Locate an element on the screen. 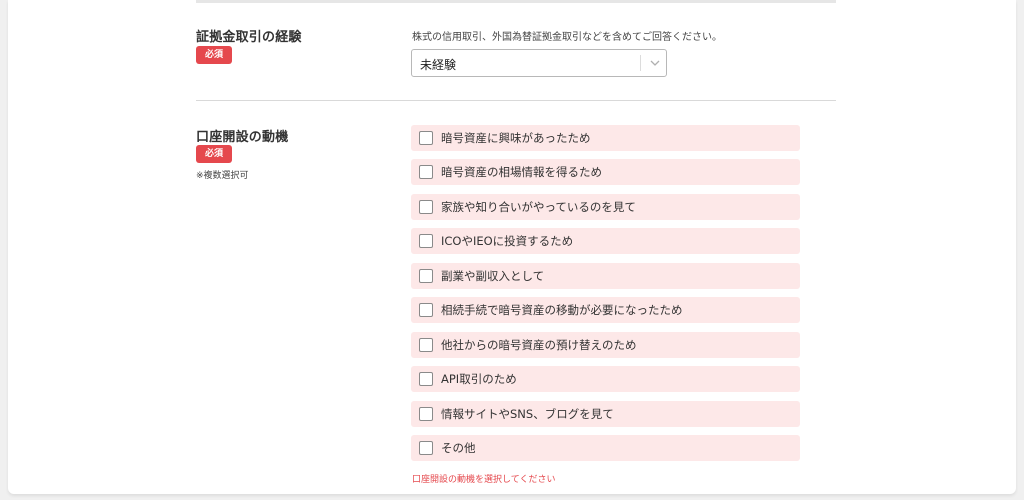 The image size is (1024, 500). section-divider is located at coordinates (516, 100).